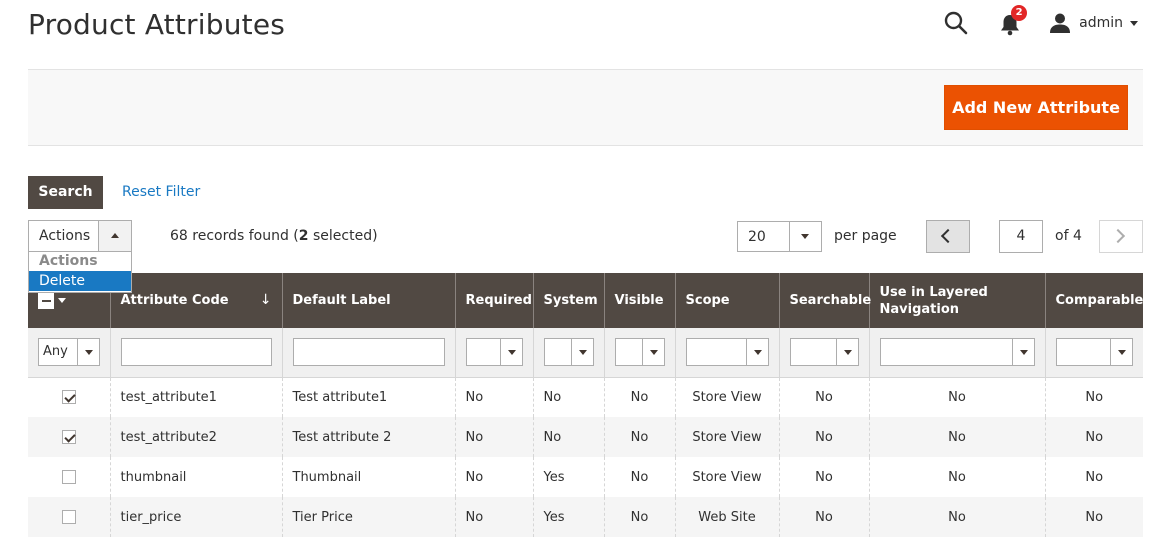  Describe the element at coordinates (1118, 236) in the screenshot. I see `chevron-right-icon` at that location.